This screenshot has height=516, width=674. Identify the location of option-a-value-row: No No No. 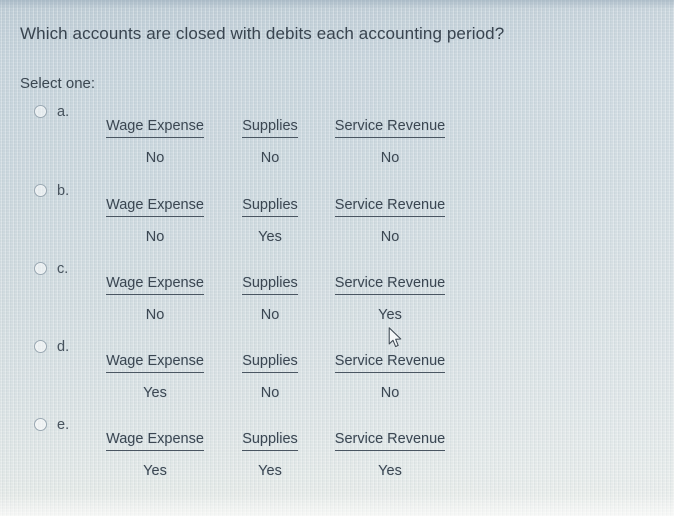
(275, 158).